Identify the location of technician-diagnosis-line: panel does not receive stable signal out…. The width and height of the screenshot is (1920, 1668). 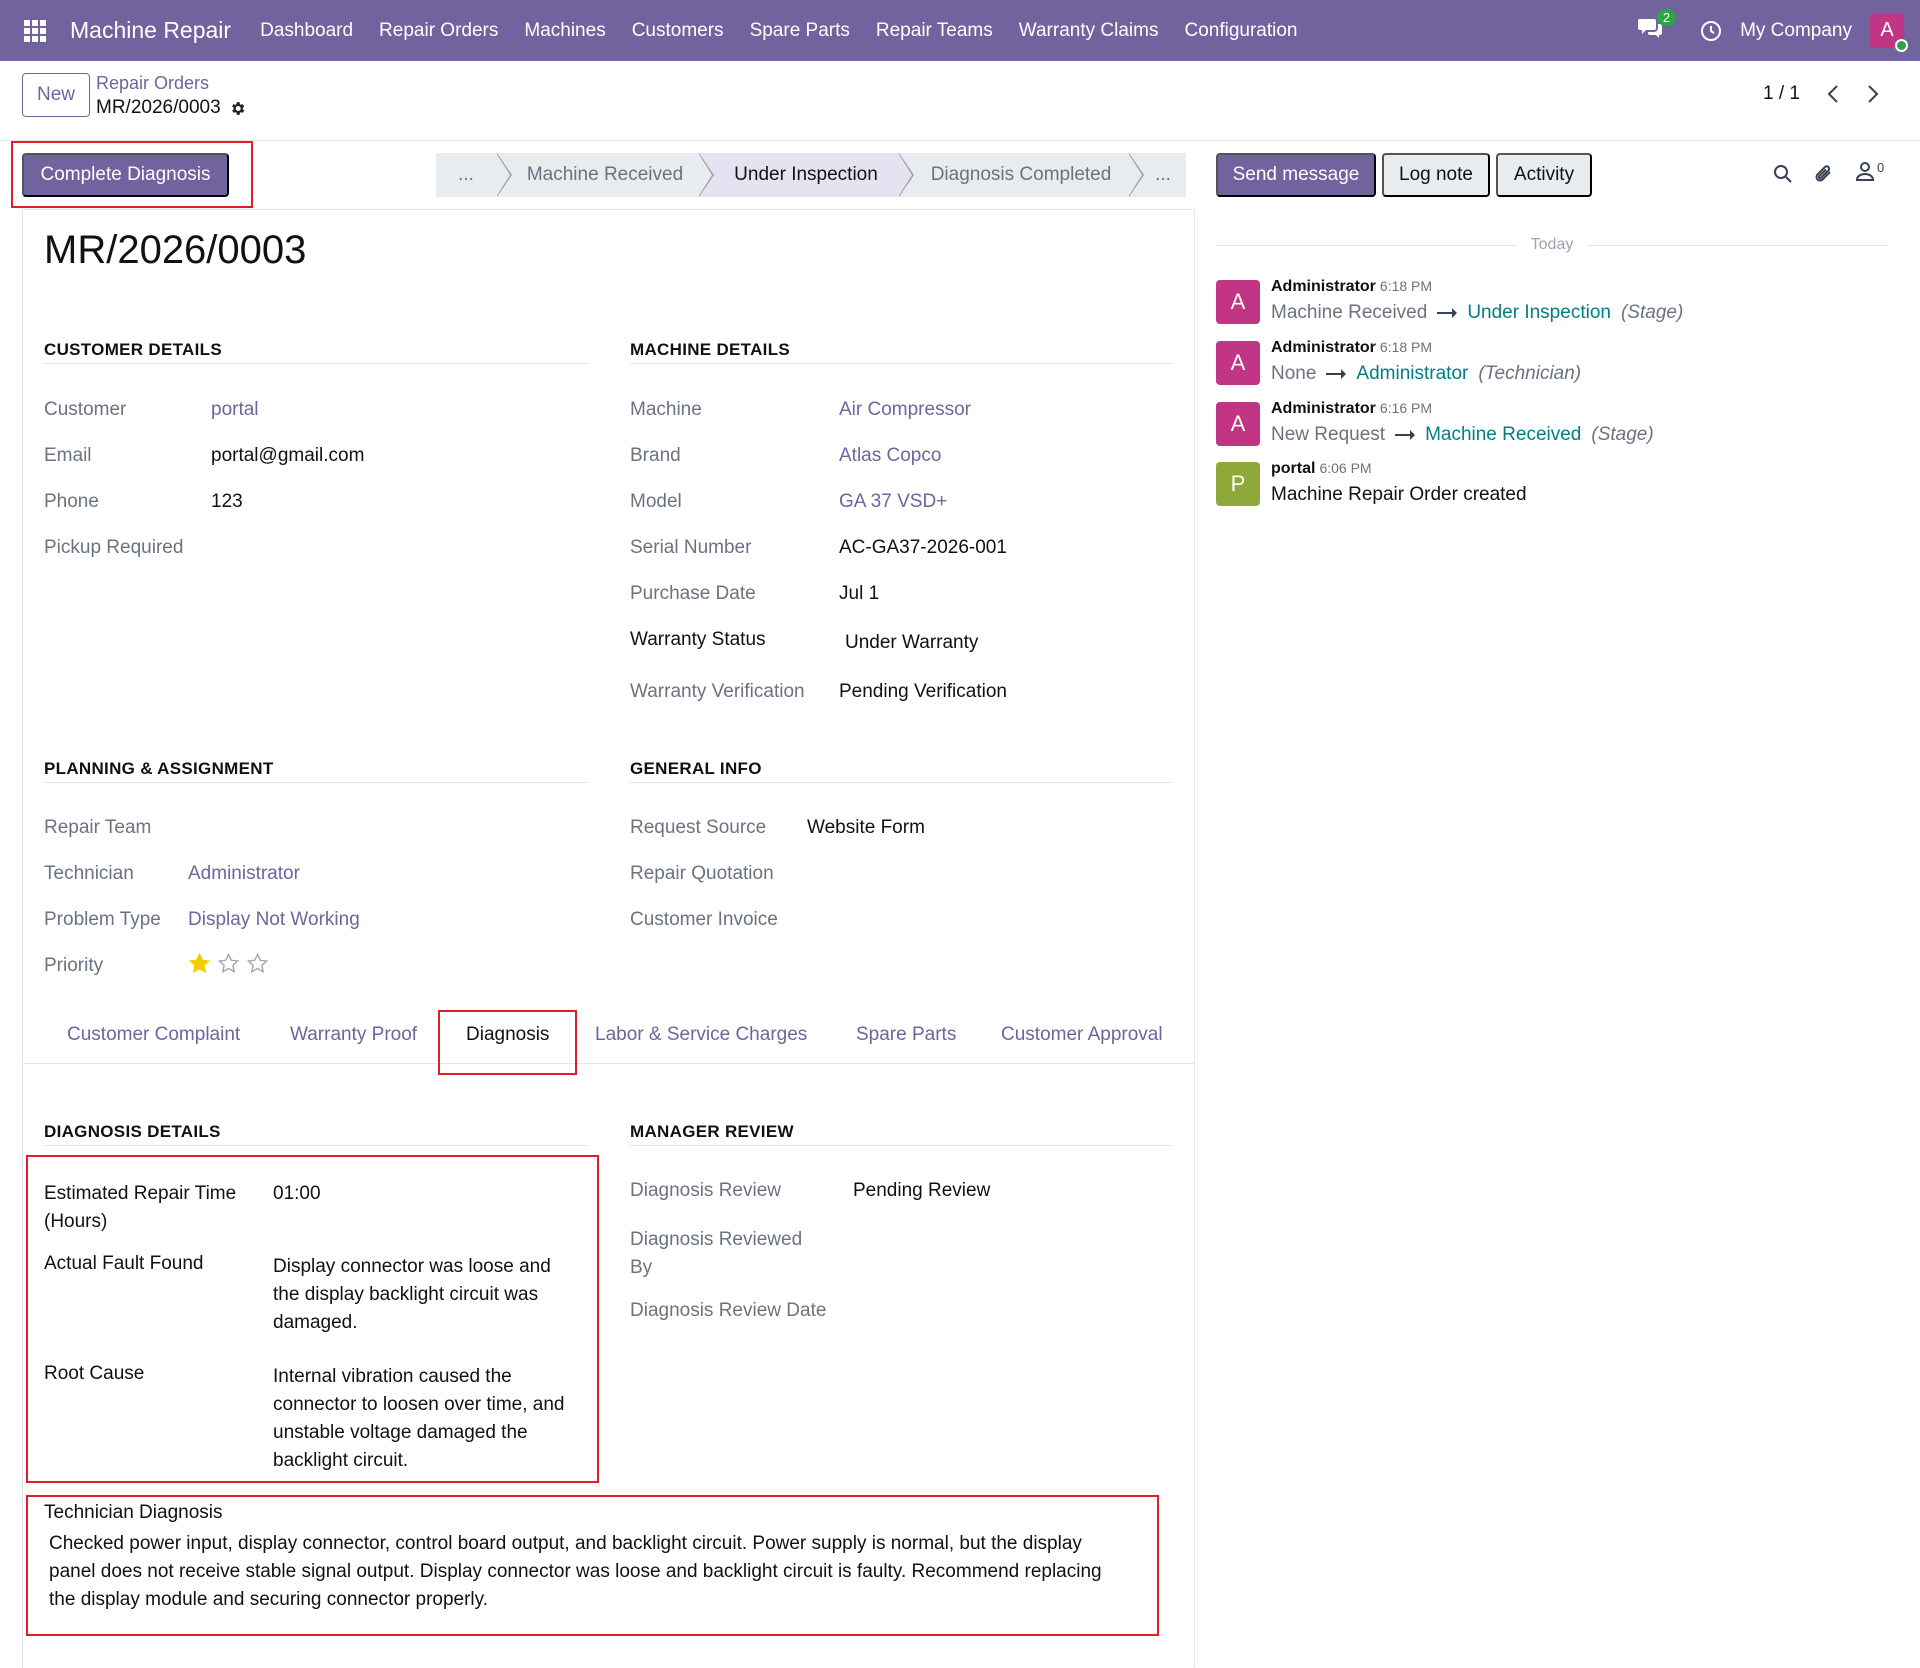
(575, 1571).